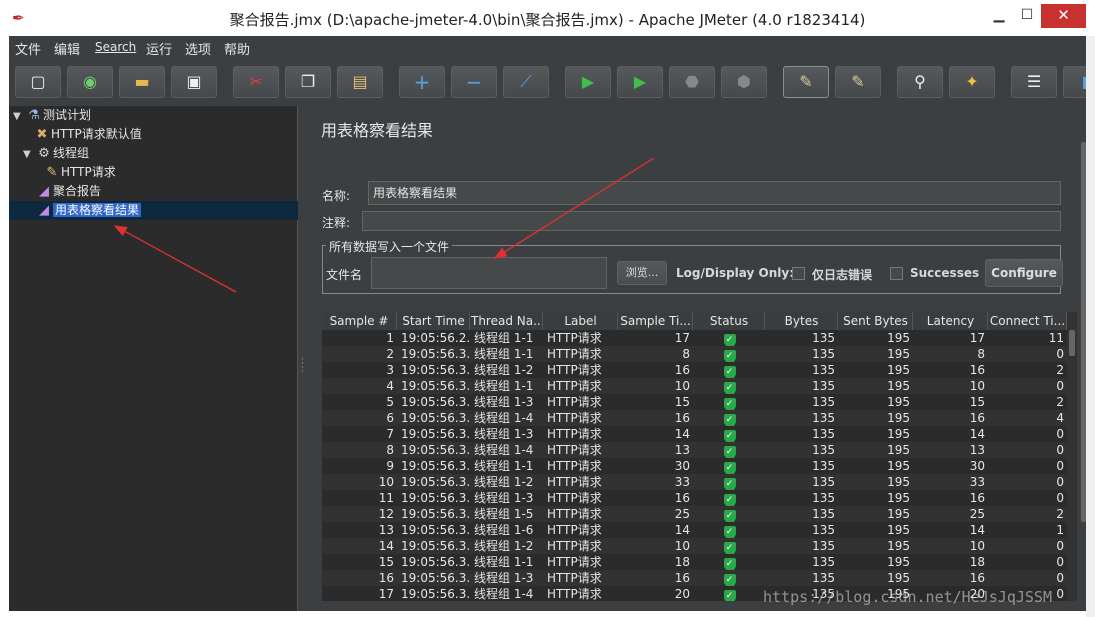 This screenshot has height=617, width=1095. Describe the element at coordinates (876, 321) in the screenshot. I see `column-header-sent-bytes: Sent Bytes` at that location.